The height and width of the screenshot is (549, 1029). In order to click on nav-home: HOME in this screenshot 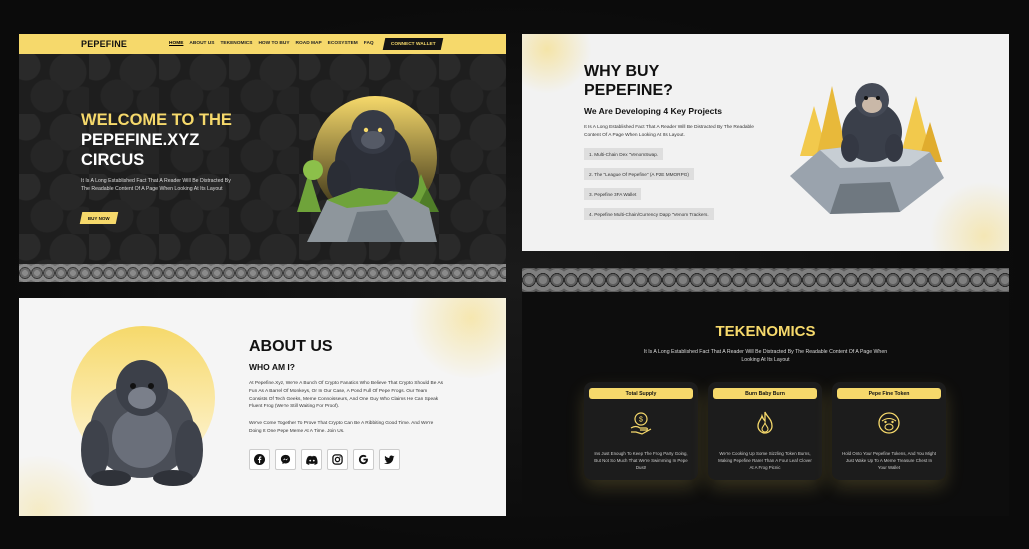, I will do `click(176, 43)`.